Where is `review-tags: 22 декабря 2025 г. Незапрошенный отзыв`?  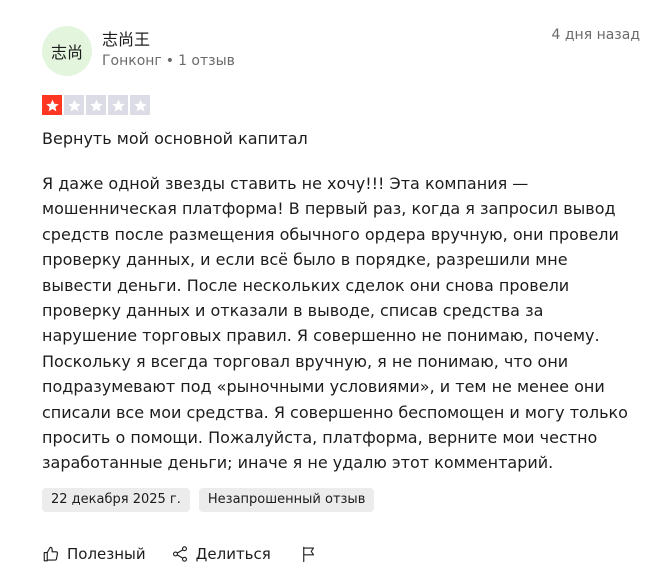
review-tags: 22 декабря 2025 г. Незапрошенный отзыв is located at coordinates (208, 500).